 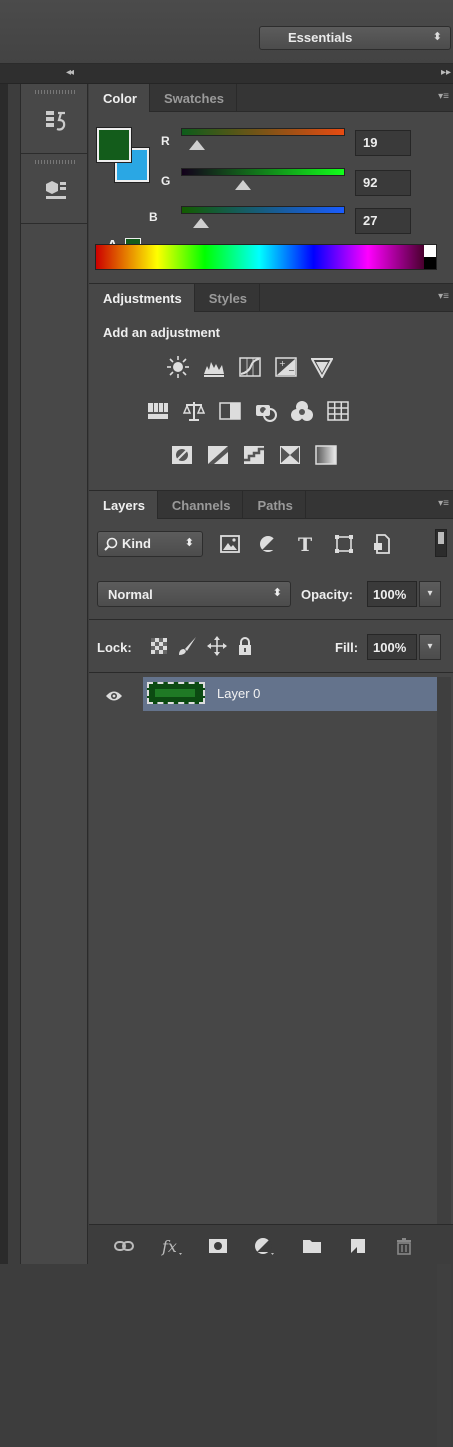 I want to click on visibility-eye-icon, so click(x=114, y=696).